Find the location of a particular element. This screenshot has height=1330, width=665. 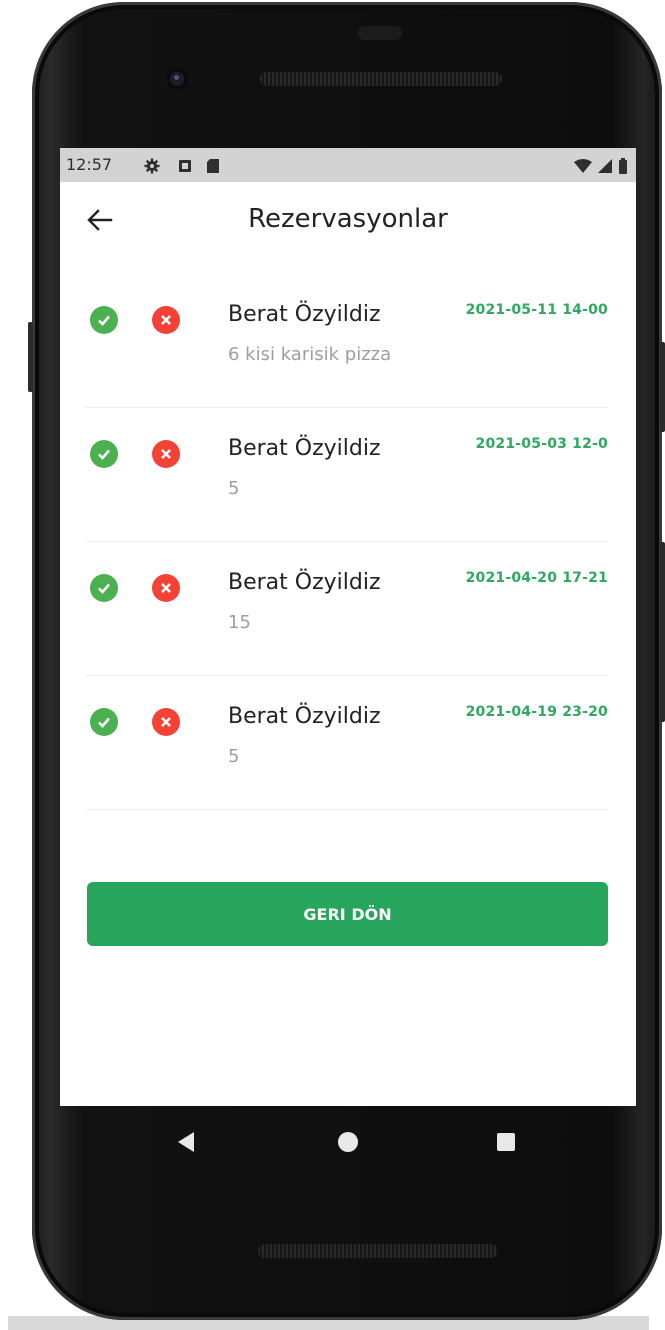

reservation-item: Berat Özyildiz 15 2021-04-20 17-21 is located at coordinates (348, 609).